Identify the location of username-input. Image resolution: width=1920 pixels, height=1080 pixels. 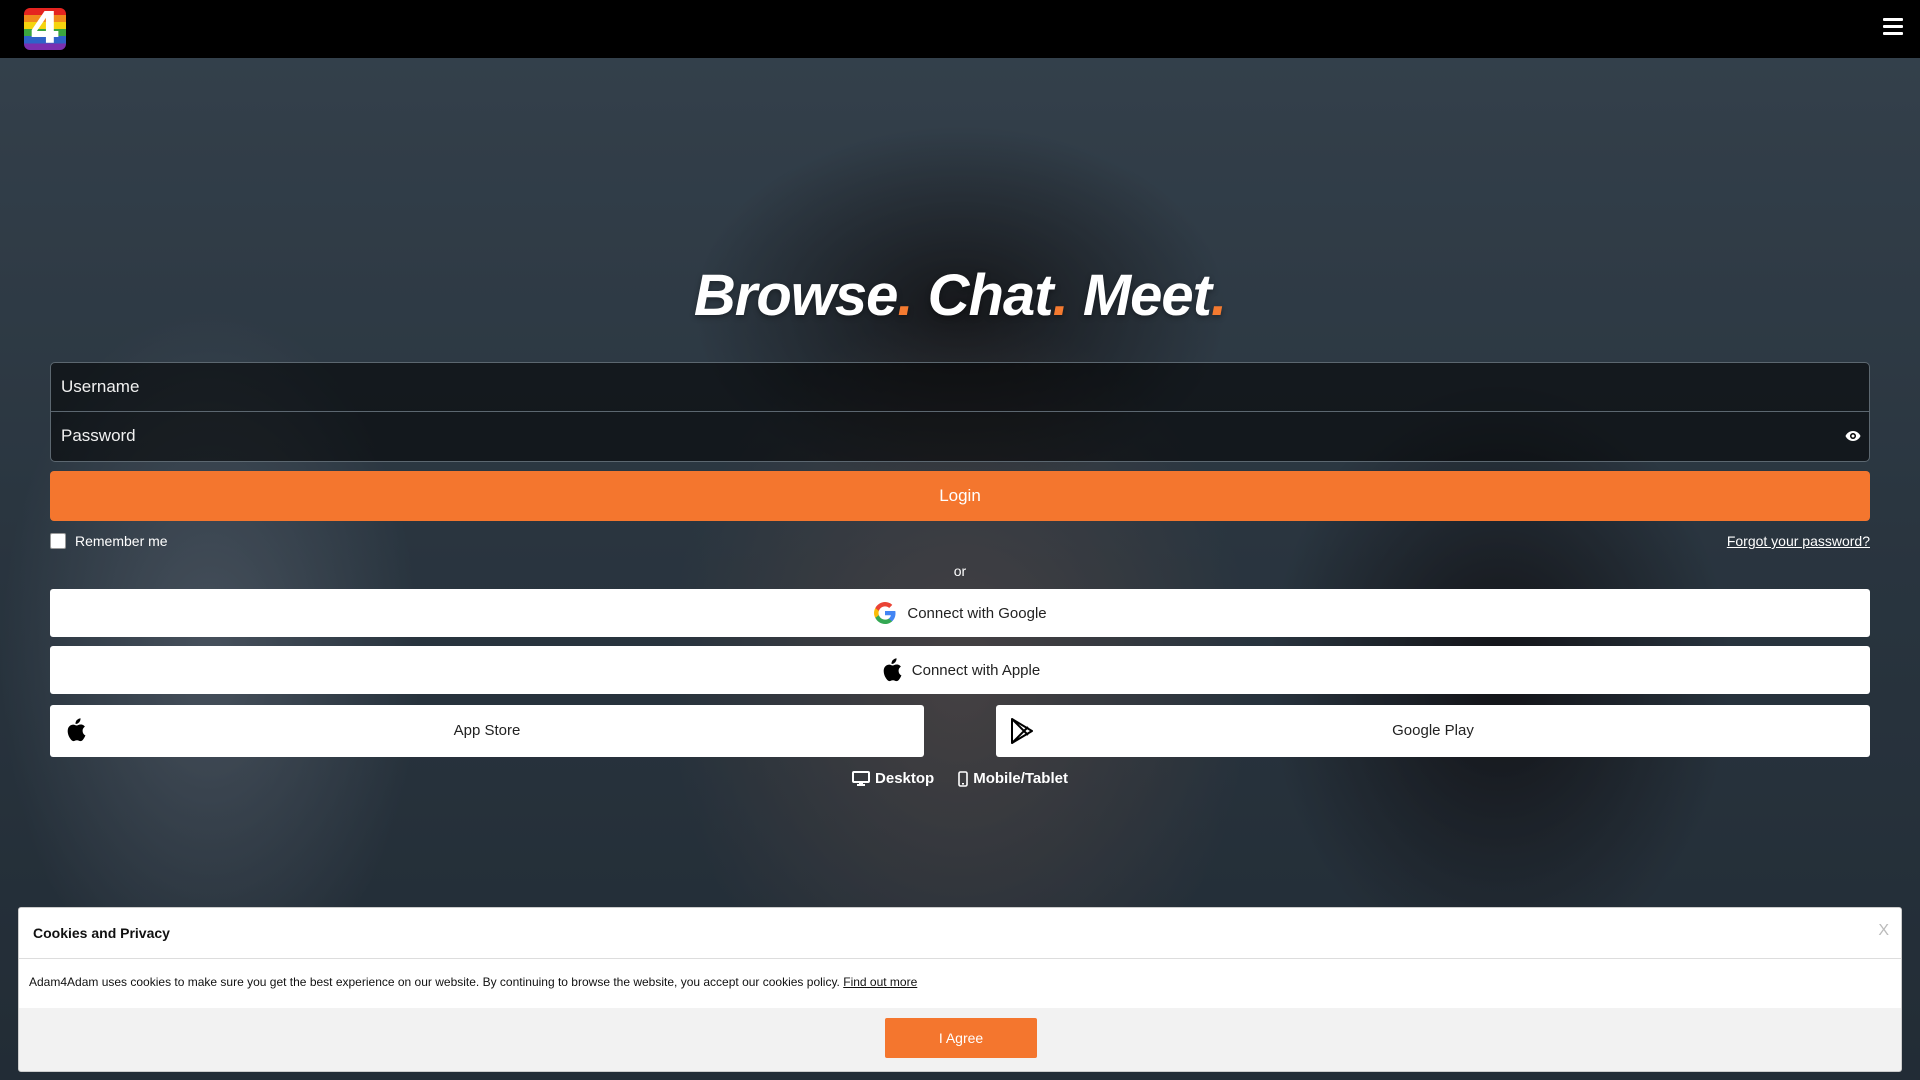
(960, 387).